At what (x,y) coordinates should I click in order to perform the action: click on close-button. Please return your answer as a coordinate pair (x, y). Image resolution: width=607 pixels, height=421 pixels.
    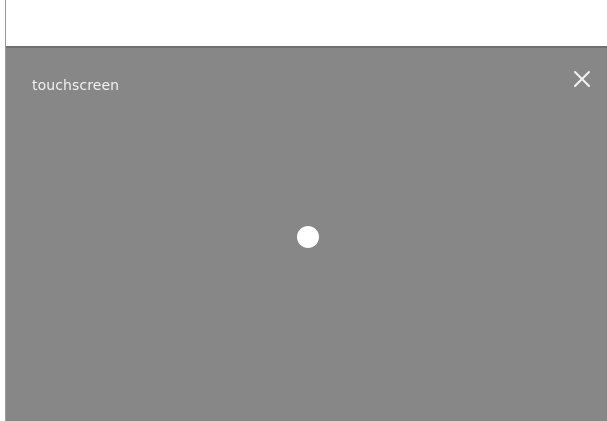
    Looking at the image, I should click on (582, 79).